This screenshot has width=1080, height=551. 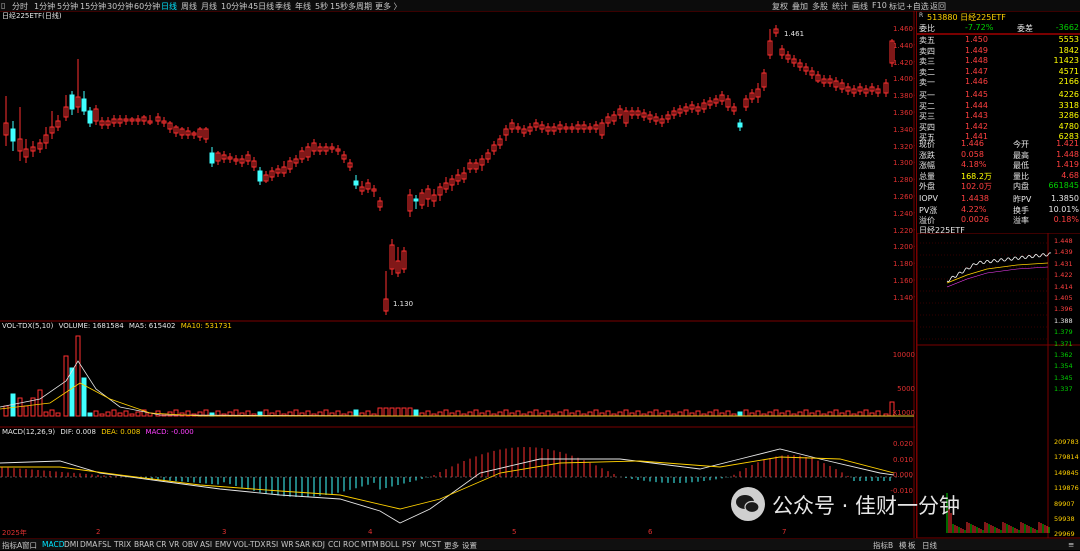 I want to click on indicator-tab-12: RSI, so click(x=272, y=544).